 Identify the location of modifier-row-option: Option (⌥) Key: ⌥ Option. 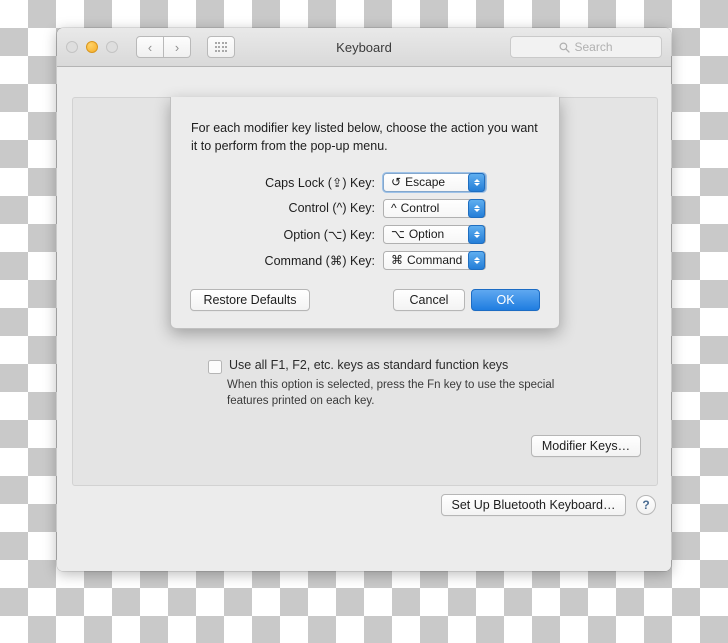
(365, 234).